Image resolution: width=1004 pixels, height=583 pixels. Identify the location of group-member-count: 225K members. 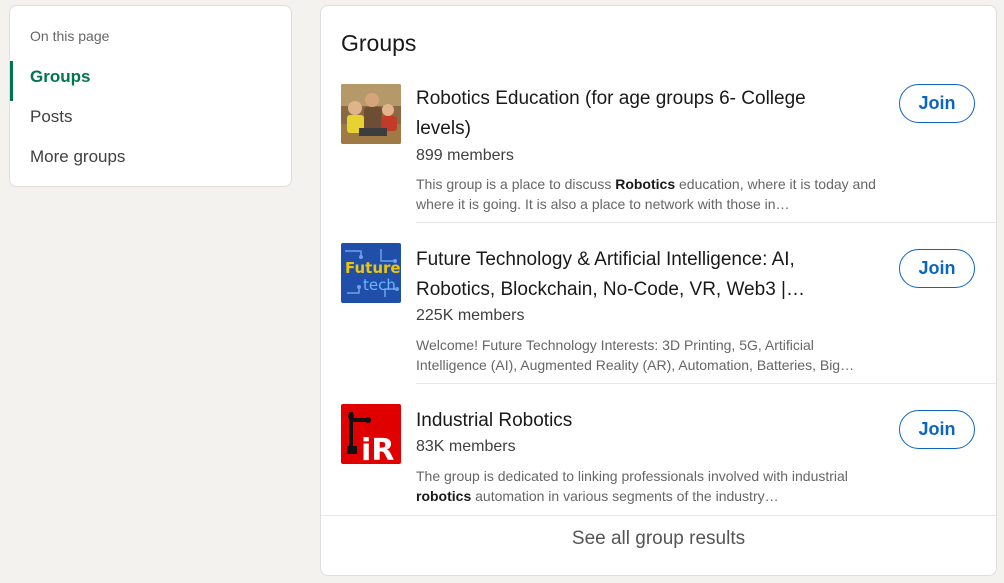
(470, 315).